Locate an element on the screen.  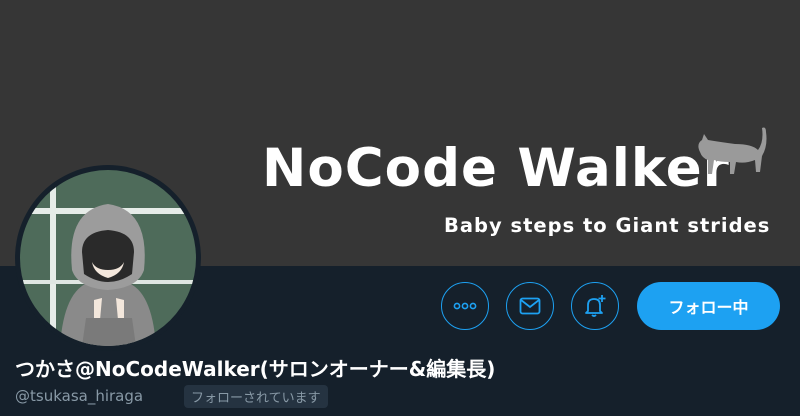
message-button is located at coordinates (530, 306).